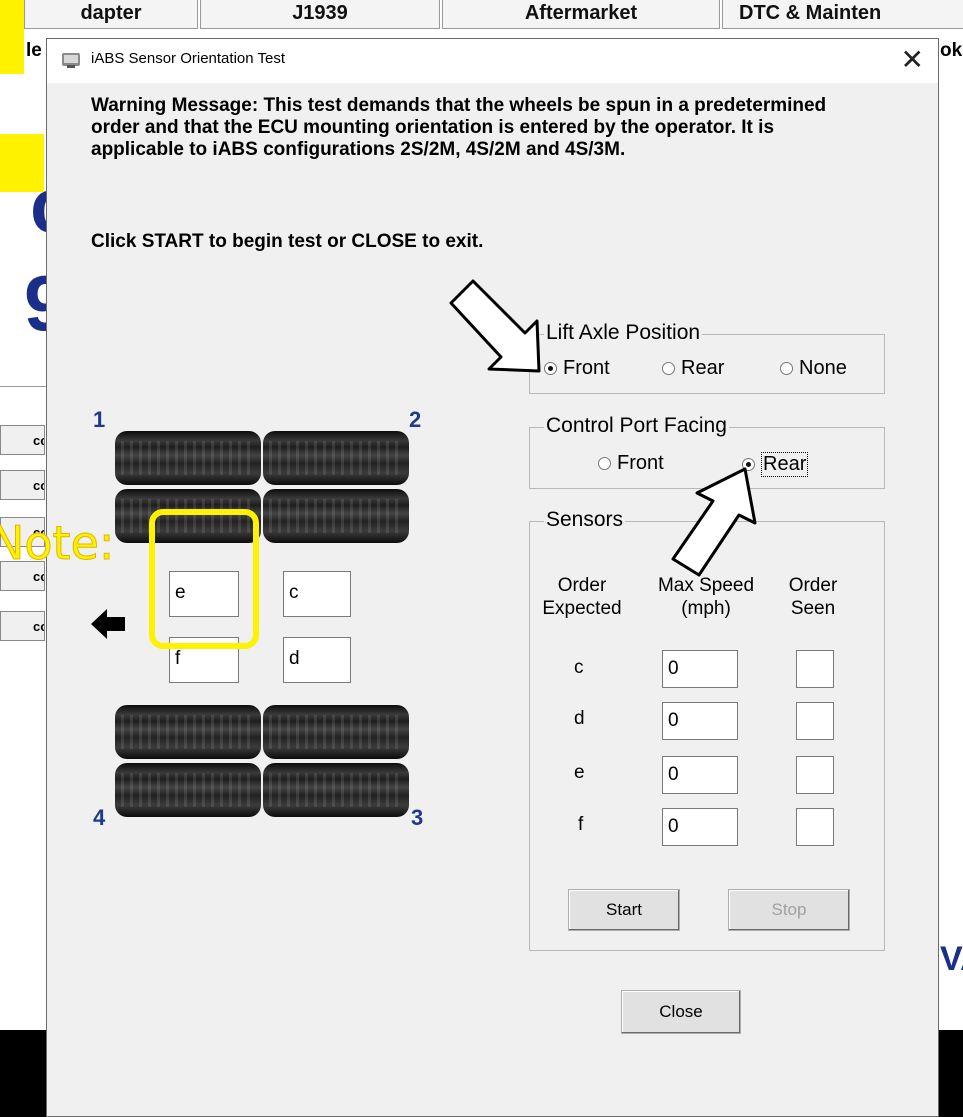 Image resolution: width=963 pixels, height=1117 pixels. I want to click on lift-axle-legend: Lift Axle Position, so click(623, 333).